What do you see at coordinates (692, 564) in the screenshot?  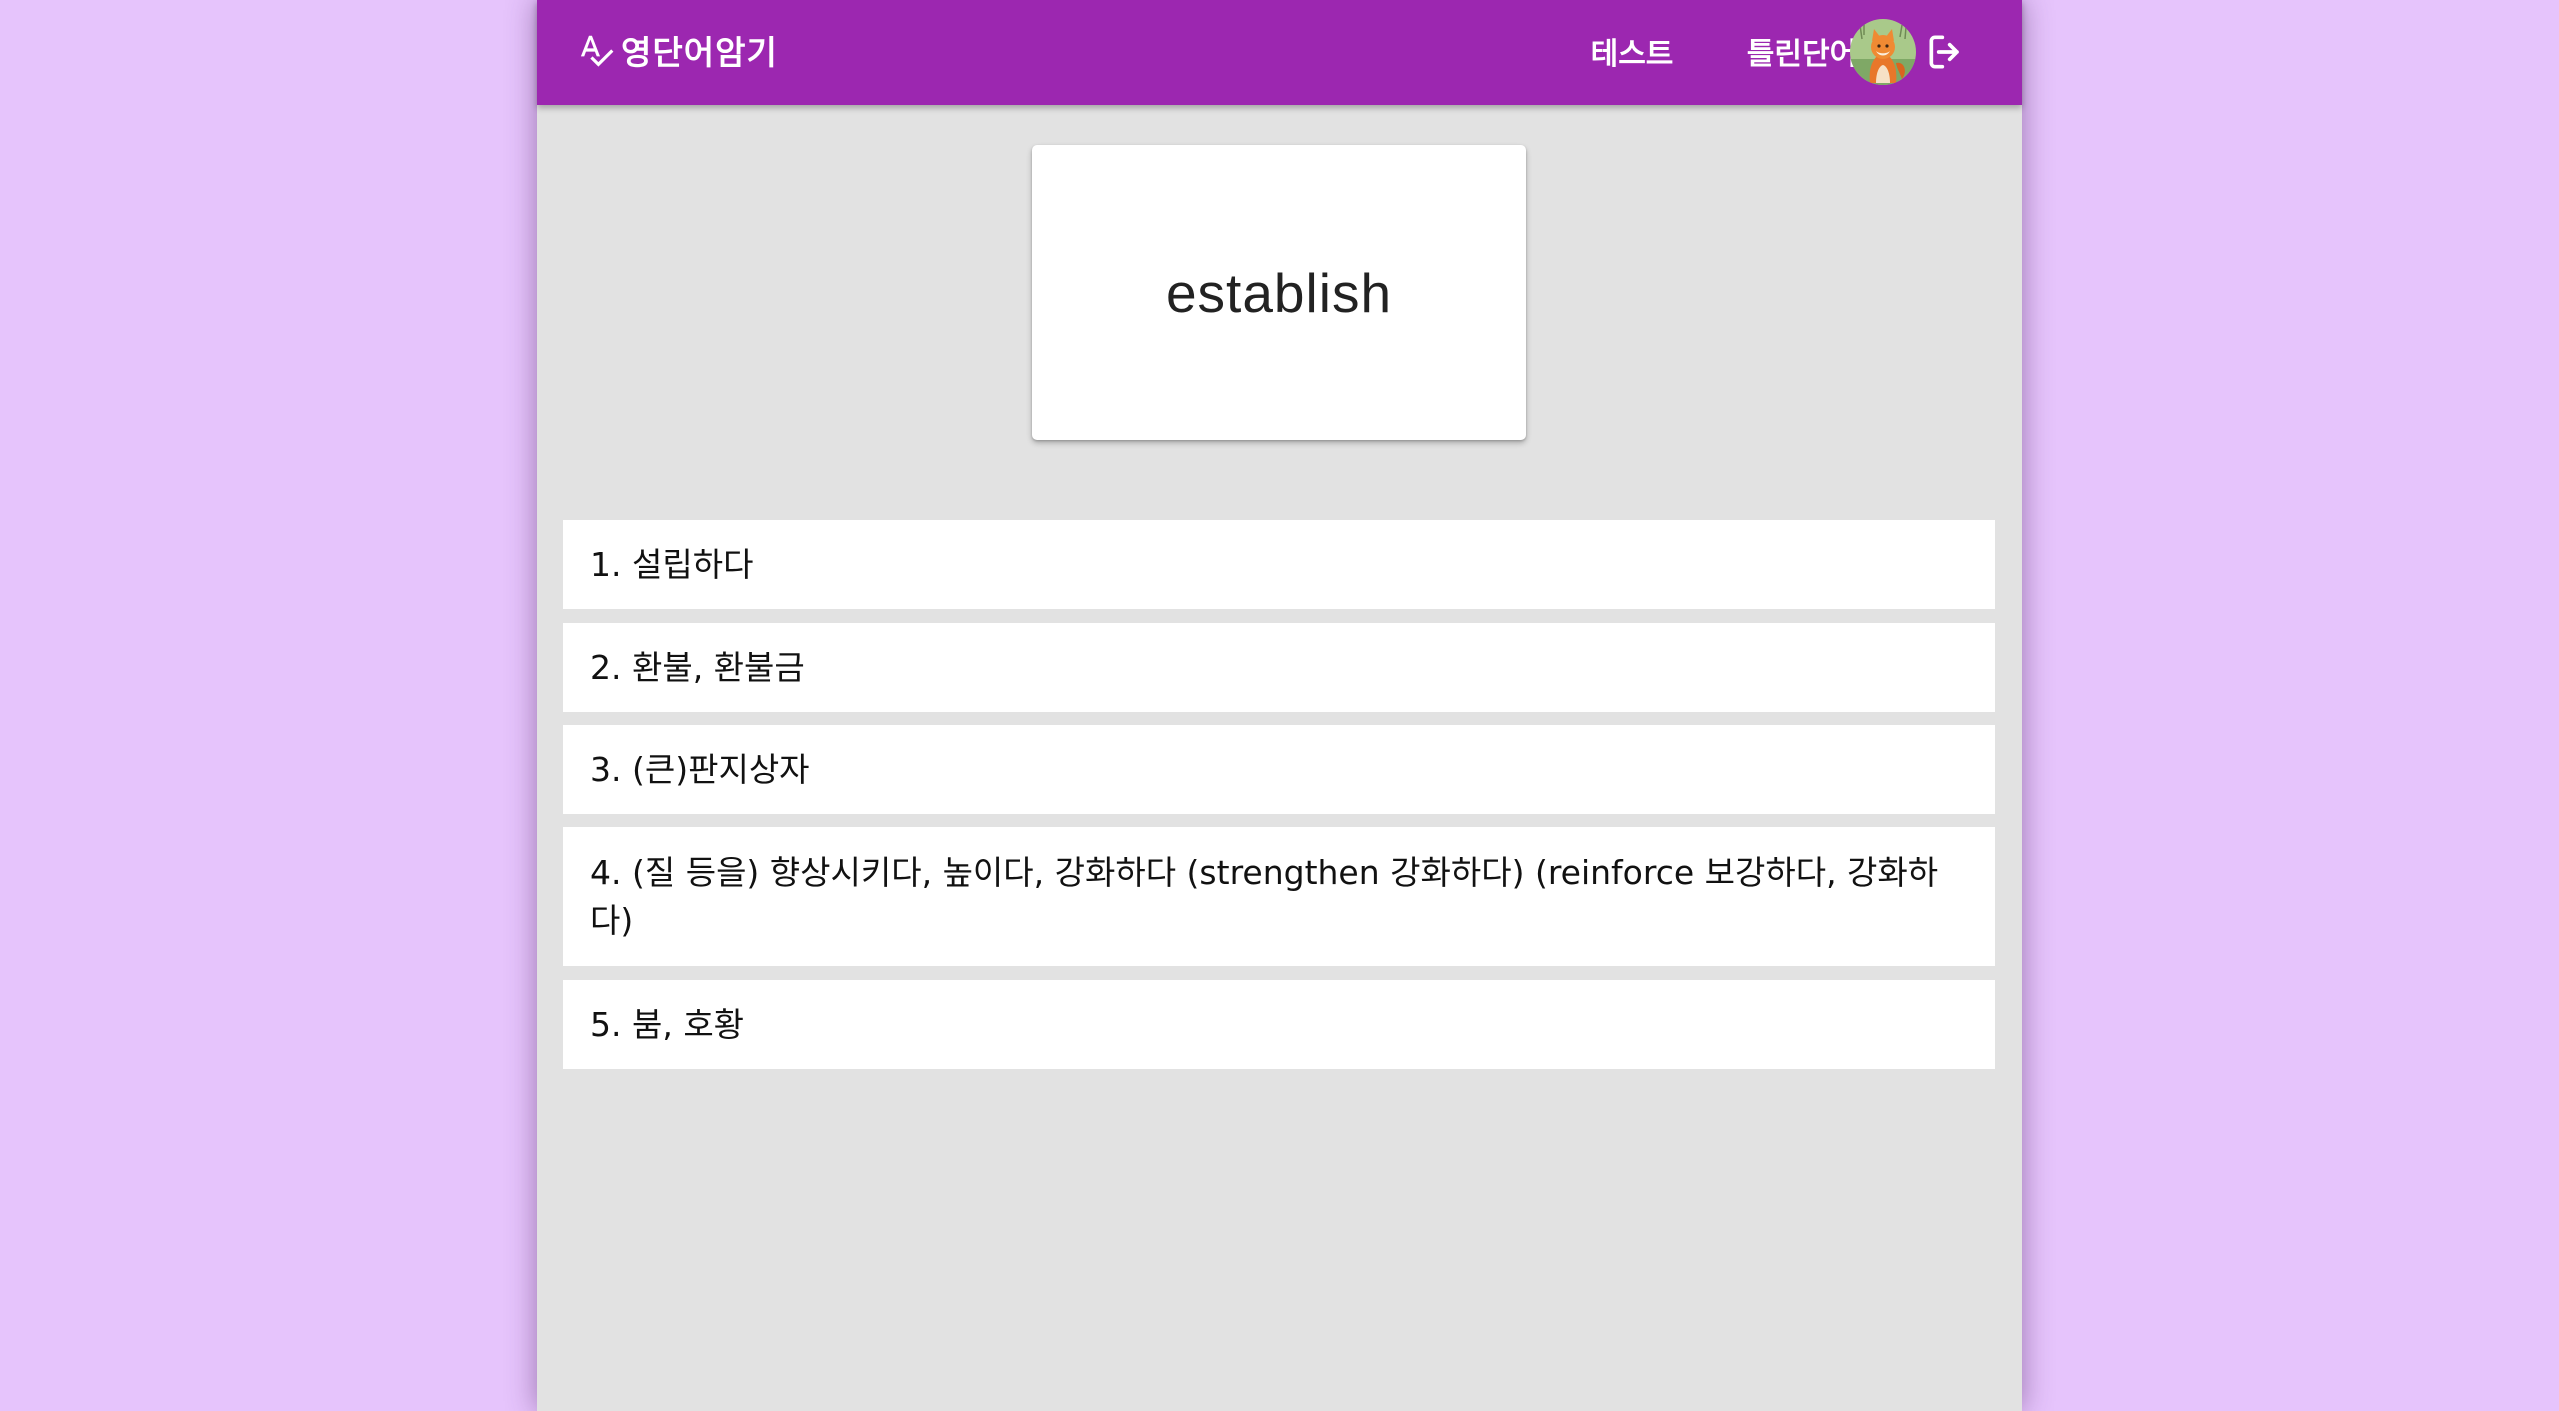 I see `choice-meaning: 설립하다` at bounding box center [692, 564].